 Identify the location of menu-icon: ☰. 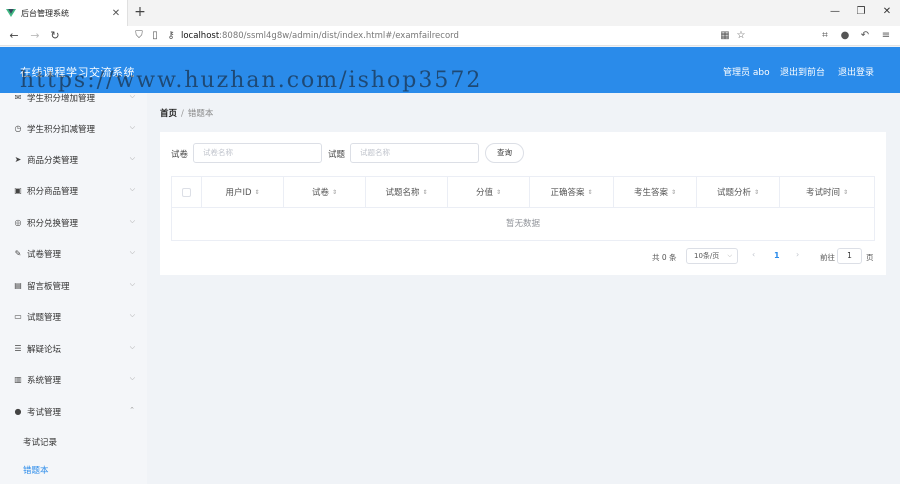
(18, 348).